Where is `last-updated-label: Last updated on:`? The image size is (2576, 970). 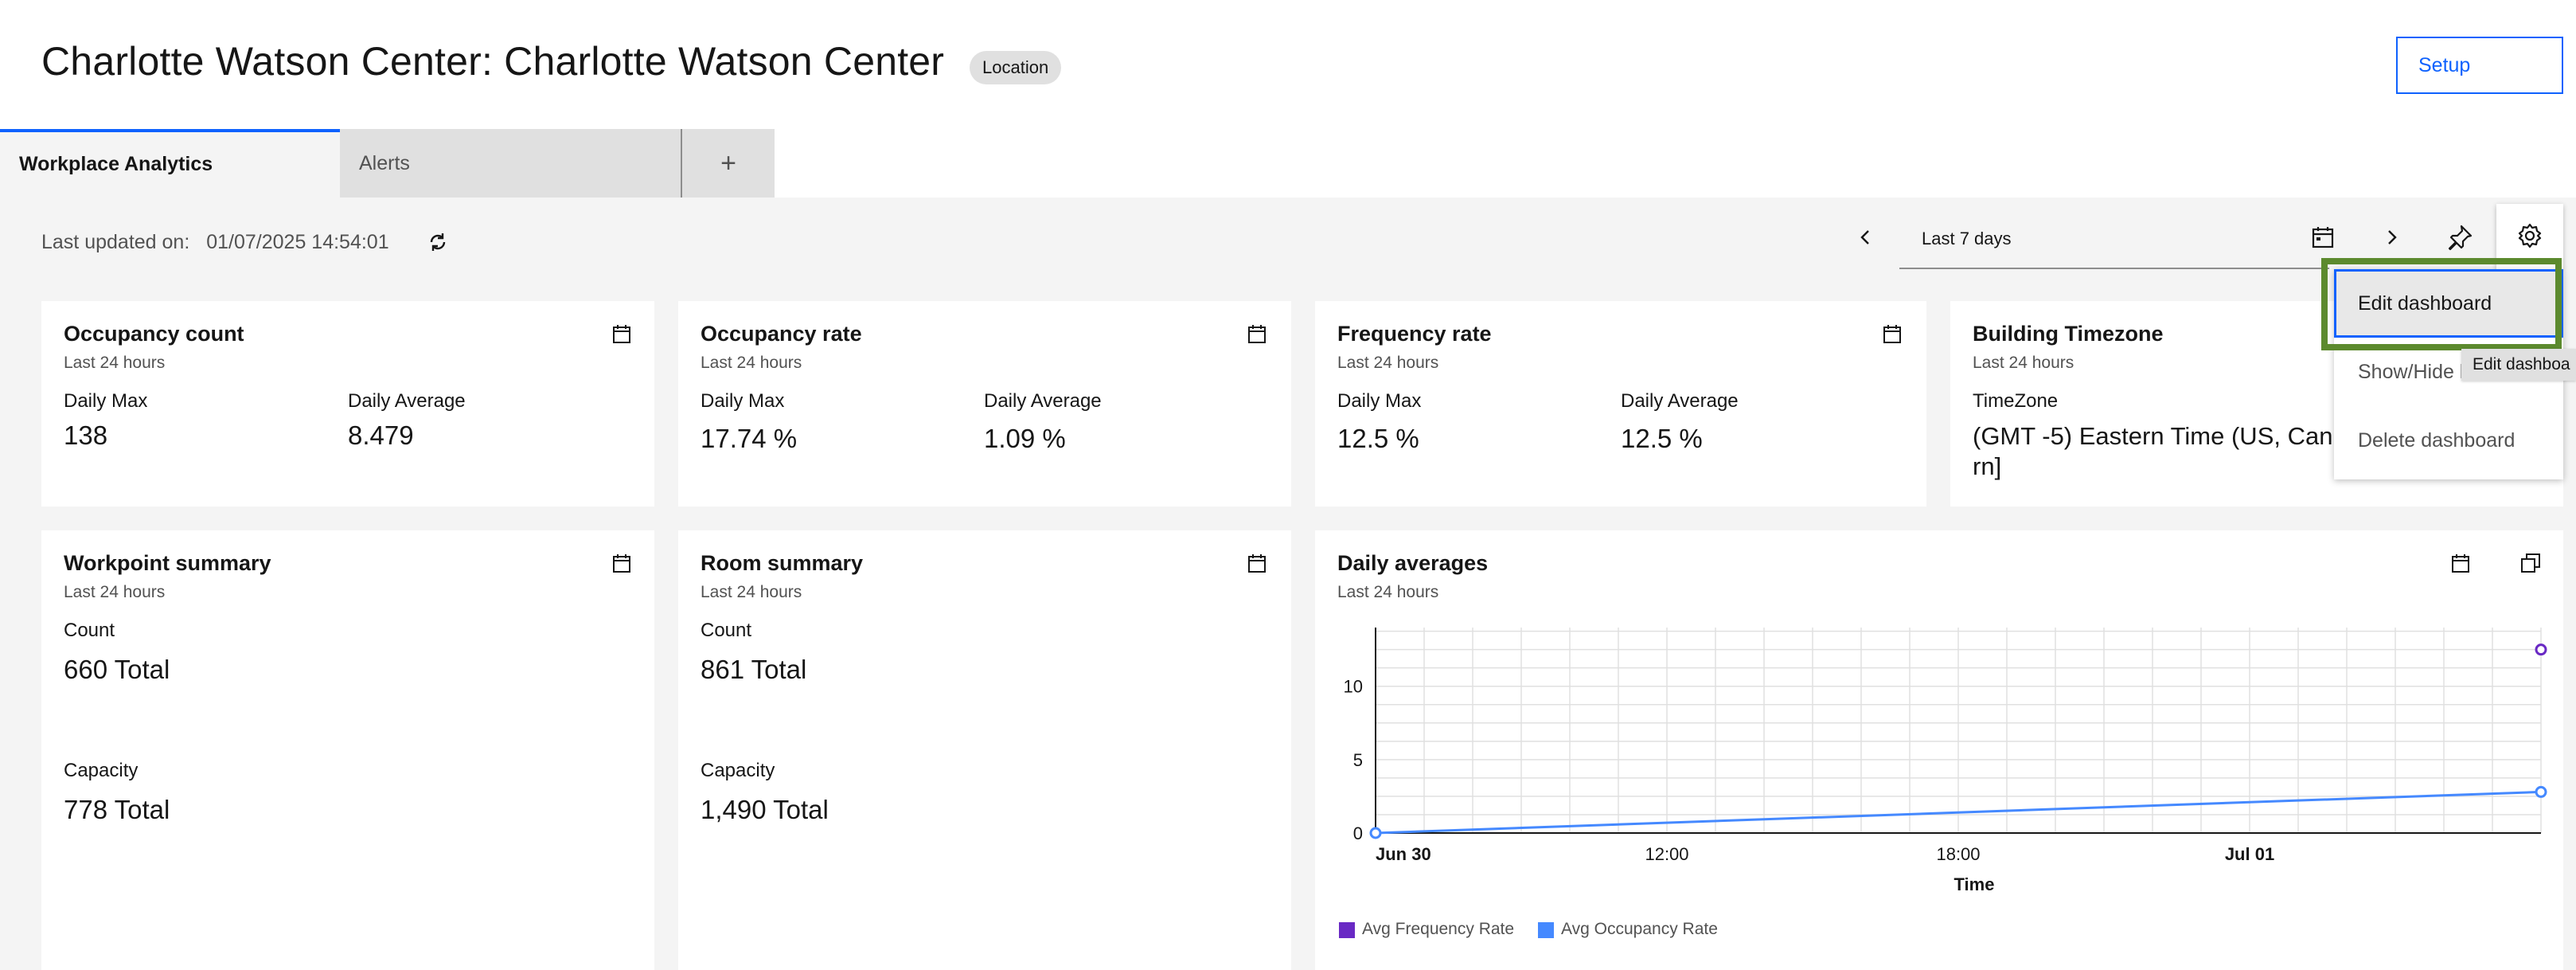
last-updated-label: Last updated on: is located at coordinates (115, 242).